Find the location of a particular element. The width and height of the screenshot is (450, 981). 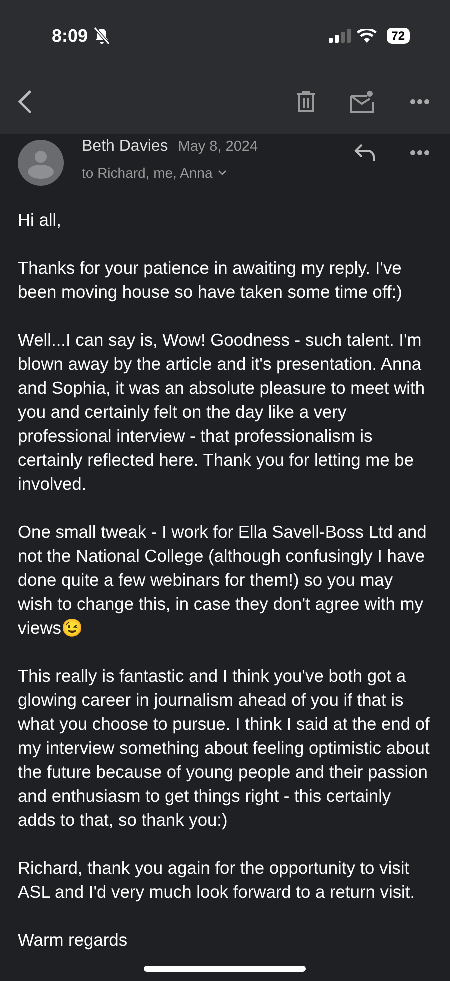

recipients-toggle: to Richard, me, Anna is located at coordinates (218, 173).